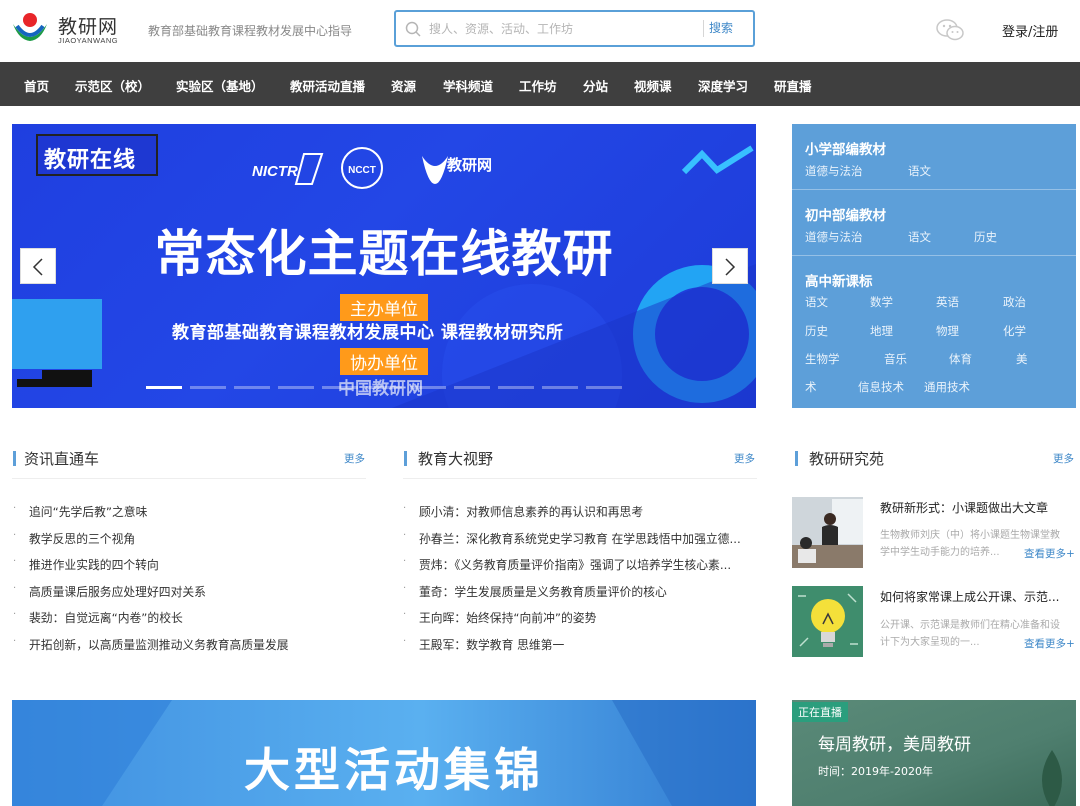 Image resolution: width=1080 pixels, height=806 pixels. Describe the element at coordinates (194, 538) in the screenshot. I see `news-link: 教学反思的三个视角` at that location.